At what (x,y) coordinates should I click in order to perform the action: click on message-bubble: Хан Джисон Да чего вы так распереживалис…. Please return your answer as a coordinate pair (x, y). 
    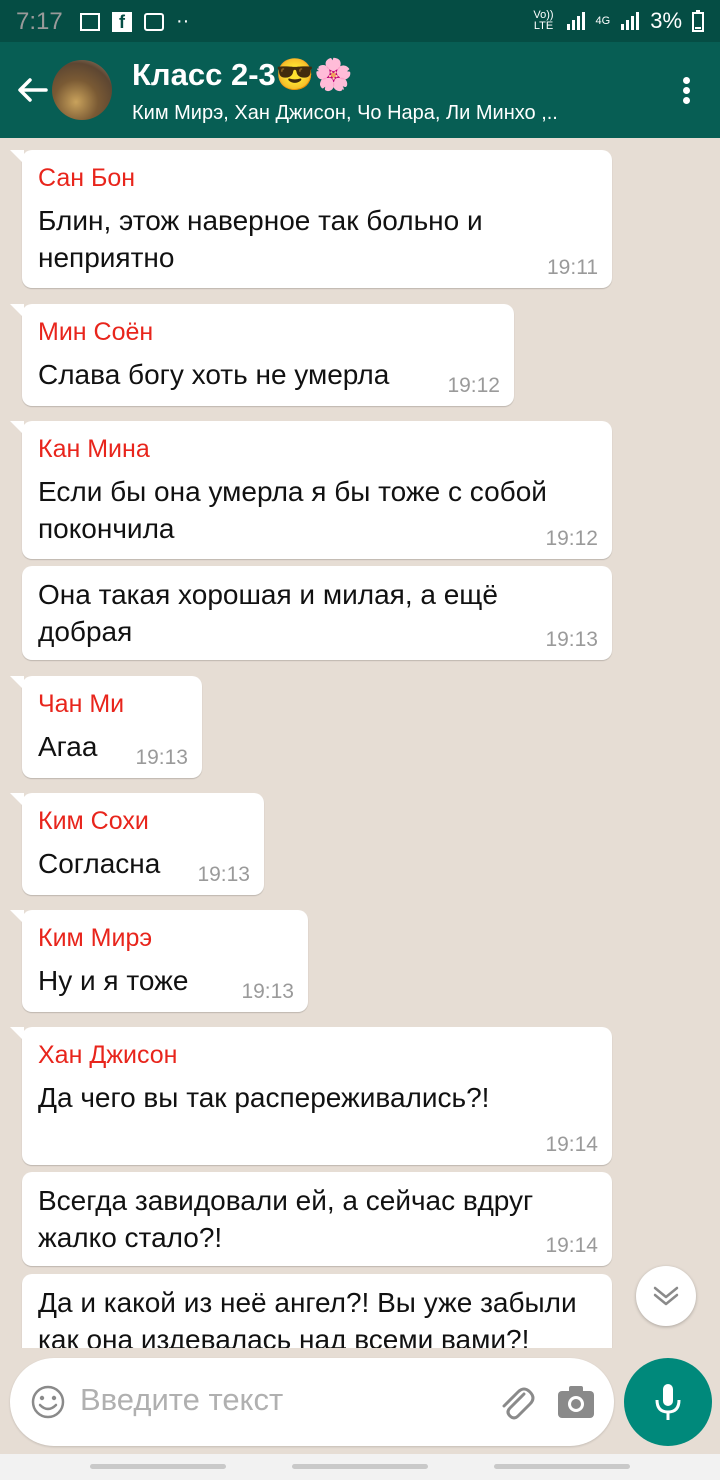
    Looking at the image, I should click on (311, 1096).